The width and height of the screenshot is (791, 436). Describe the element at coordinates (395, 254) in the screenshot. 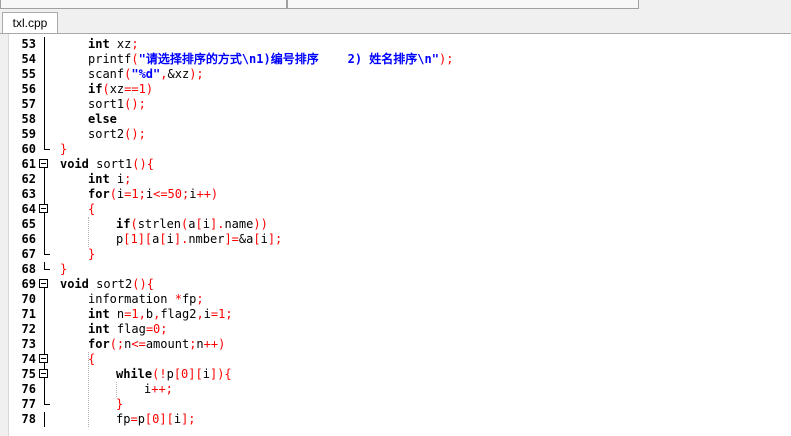

I see `code-line: 67}` at that location.